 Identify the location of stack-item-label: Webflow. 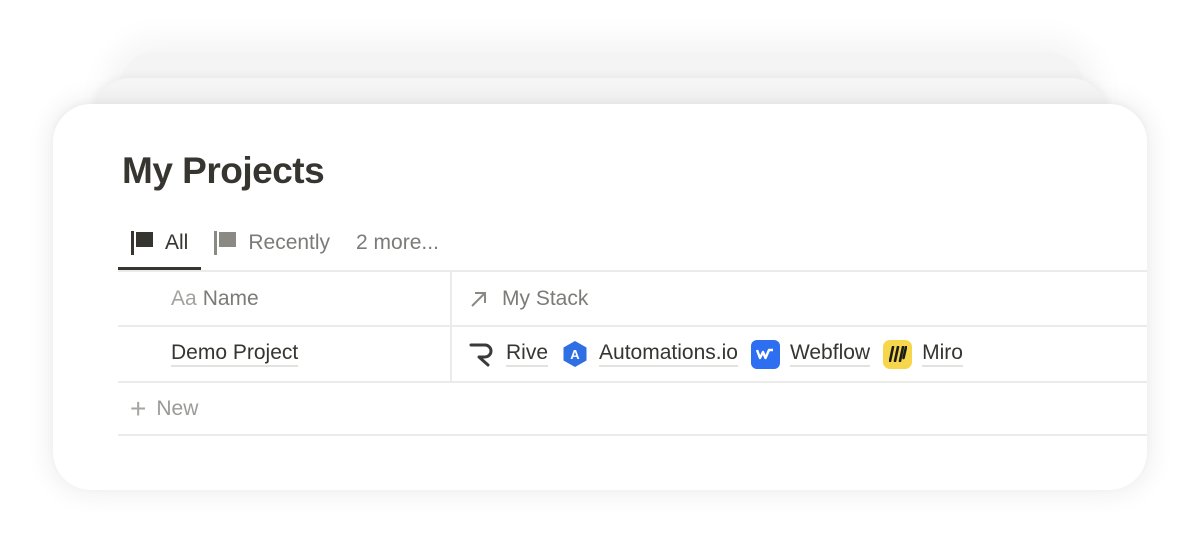
(830, 354).